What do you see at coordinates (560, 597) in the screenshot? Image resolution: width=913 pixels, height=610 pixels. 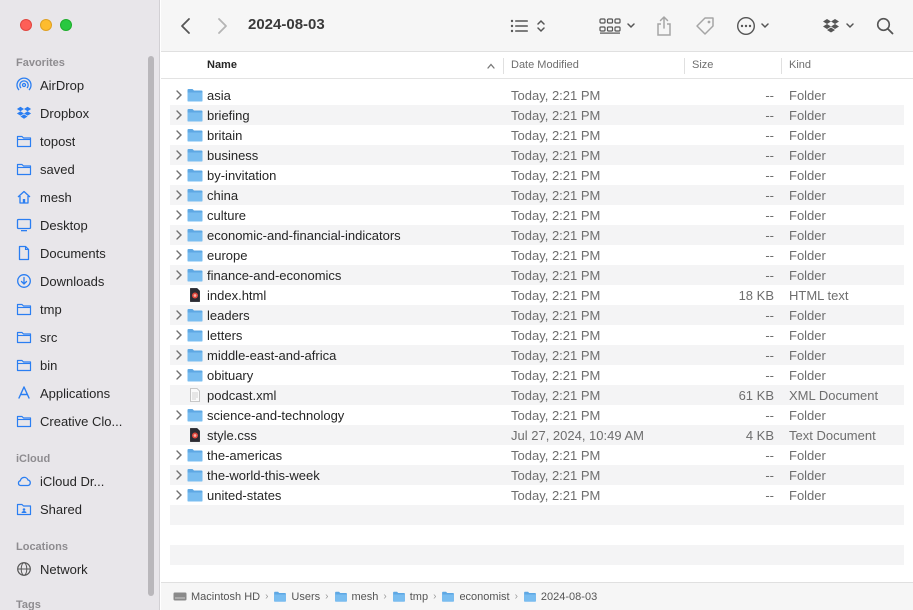 I see `path-item: 2024-08-03` at bounding box center [560, 597].